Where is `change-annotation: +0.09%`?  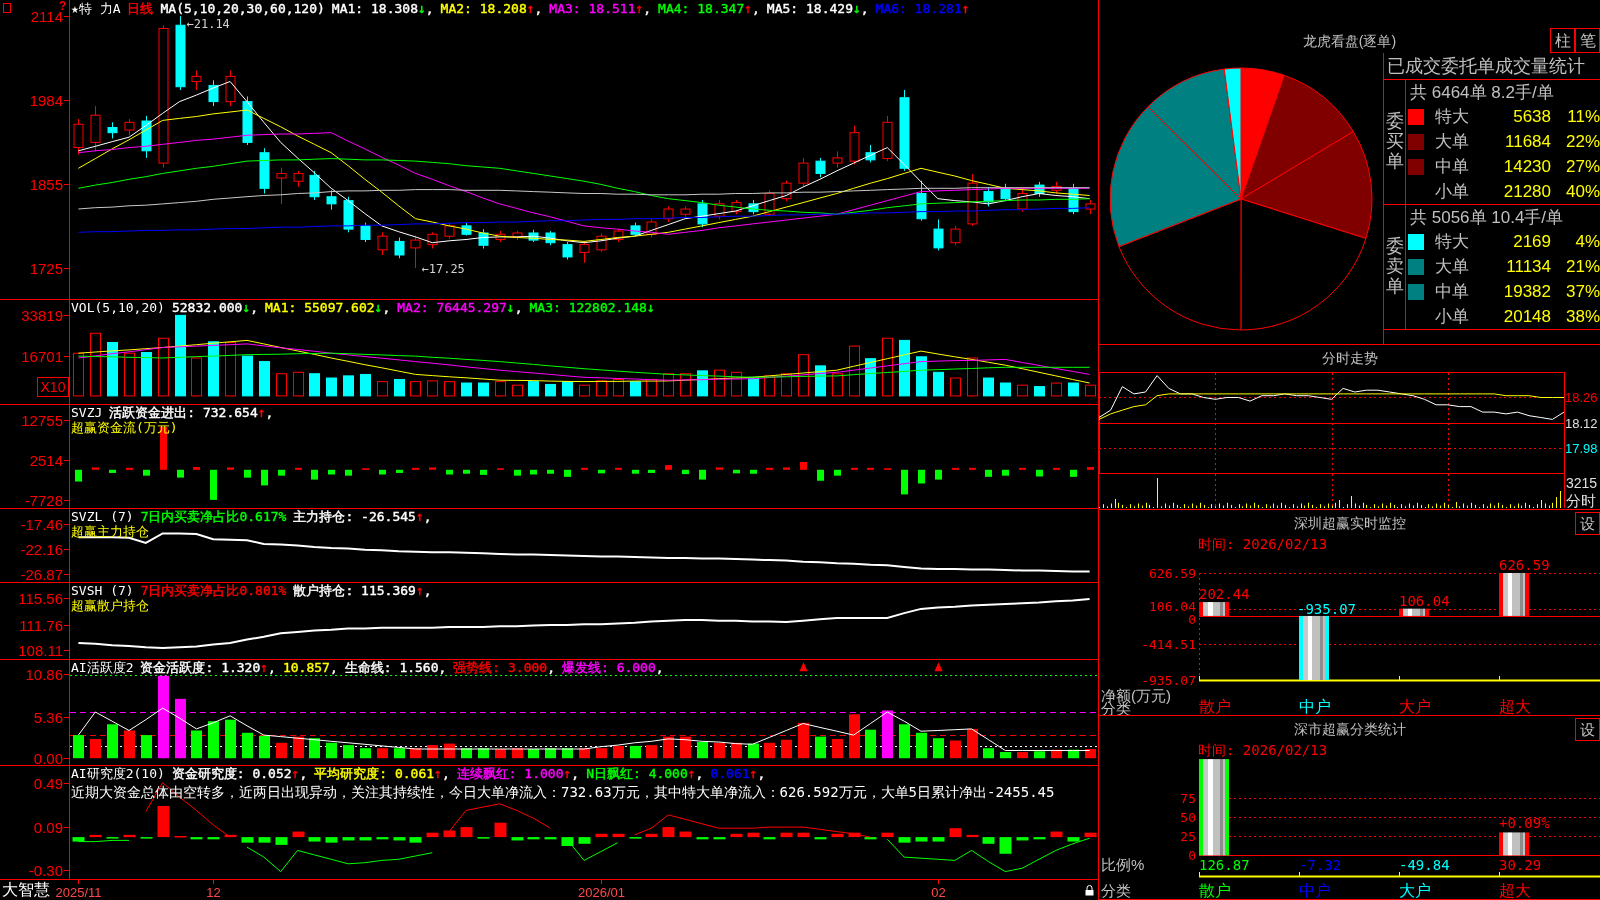
change-annotation: +0.09% is located at coordinates (1524, 823).